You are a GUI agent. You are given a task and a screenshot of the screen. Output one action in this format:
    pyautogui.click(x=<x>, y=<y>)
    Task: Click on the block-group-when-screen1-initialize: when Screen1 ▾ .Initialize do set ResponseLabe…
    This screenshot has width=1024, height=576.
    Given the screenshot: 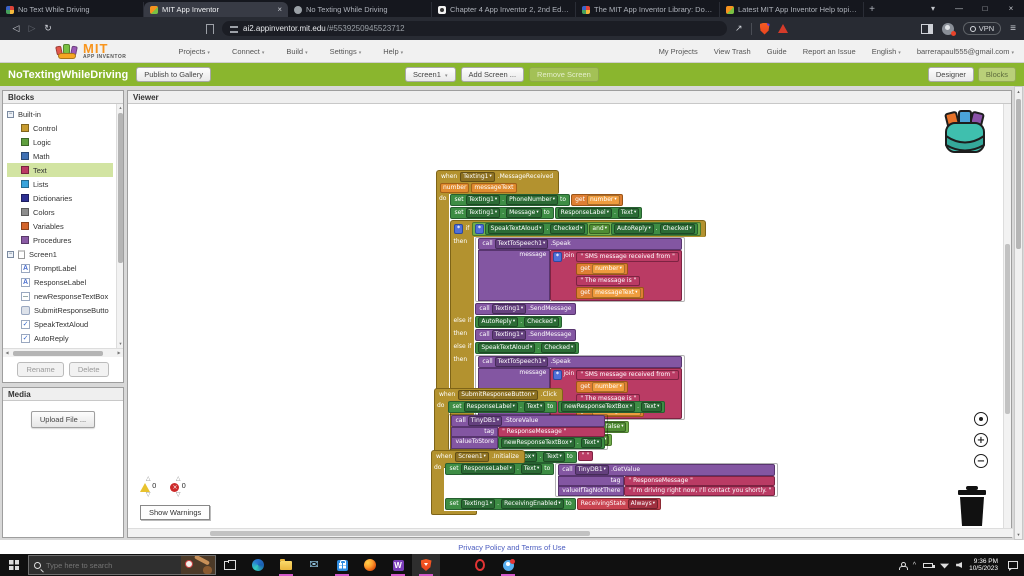 What is the action you would take?
    pyautogui.click(x=605, y=482)
    